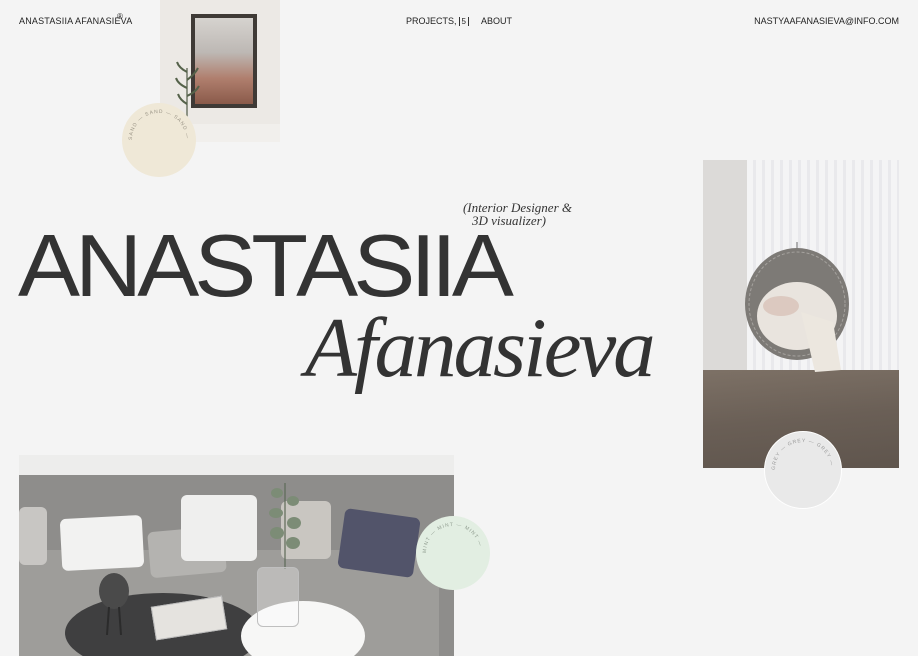 Image resolution: width=918 pixels, height=656 pixels. I want to click on sofa-photo, so click(236, 555).